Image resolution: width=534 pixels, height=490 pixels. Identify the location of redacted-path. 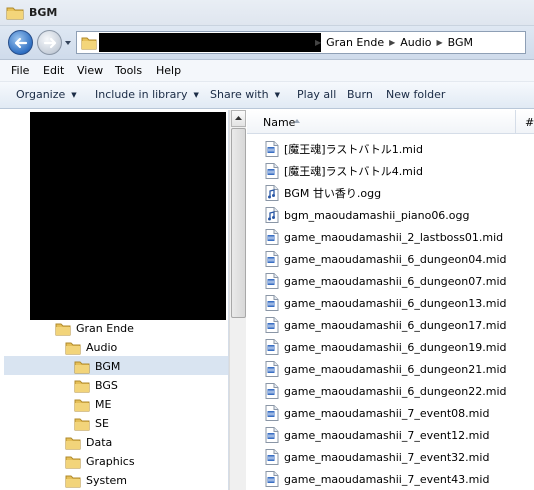
(210, 42).